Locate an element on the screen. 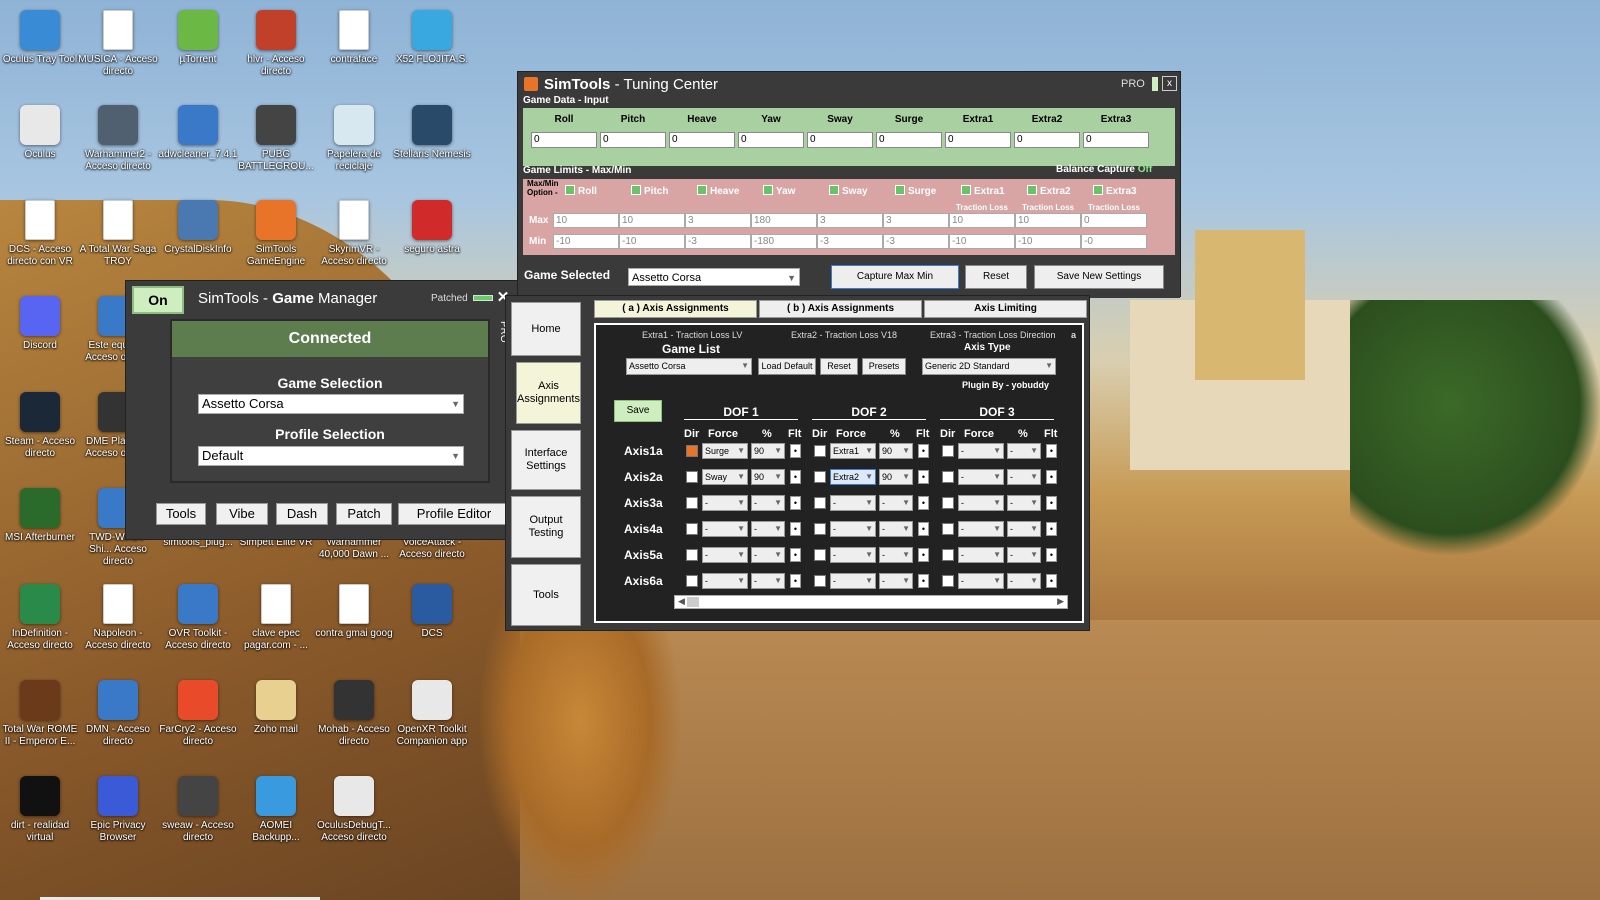  desktop-icon: Zoho mail is located at coordinates (276, 708).